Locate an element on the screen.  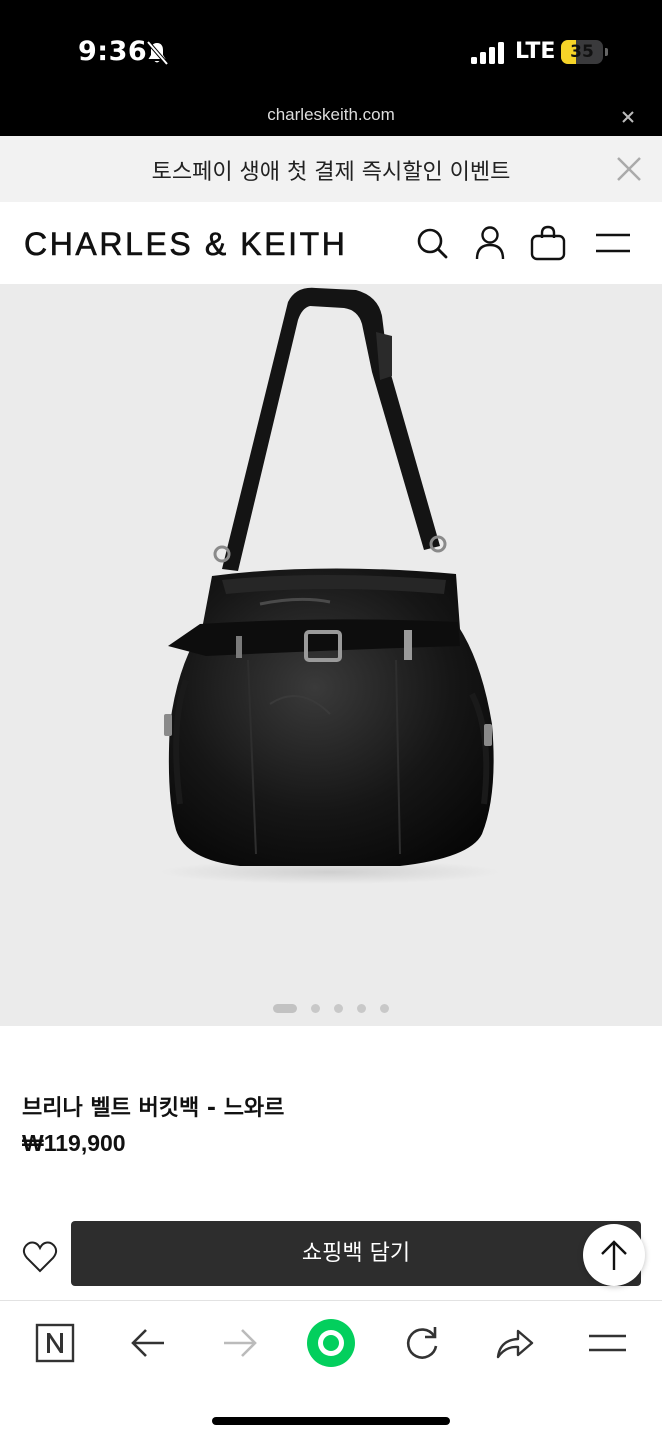
promo-close-icon is located at coordinates (629, 169).